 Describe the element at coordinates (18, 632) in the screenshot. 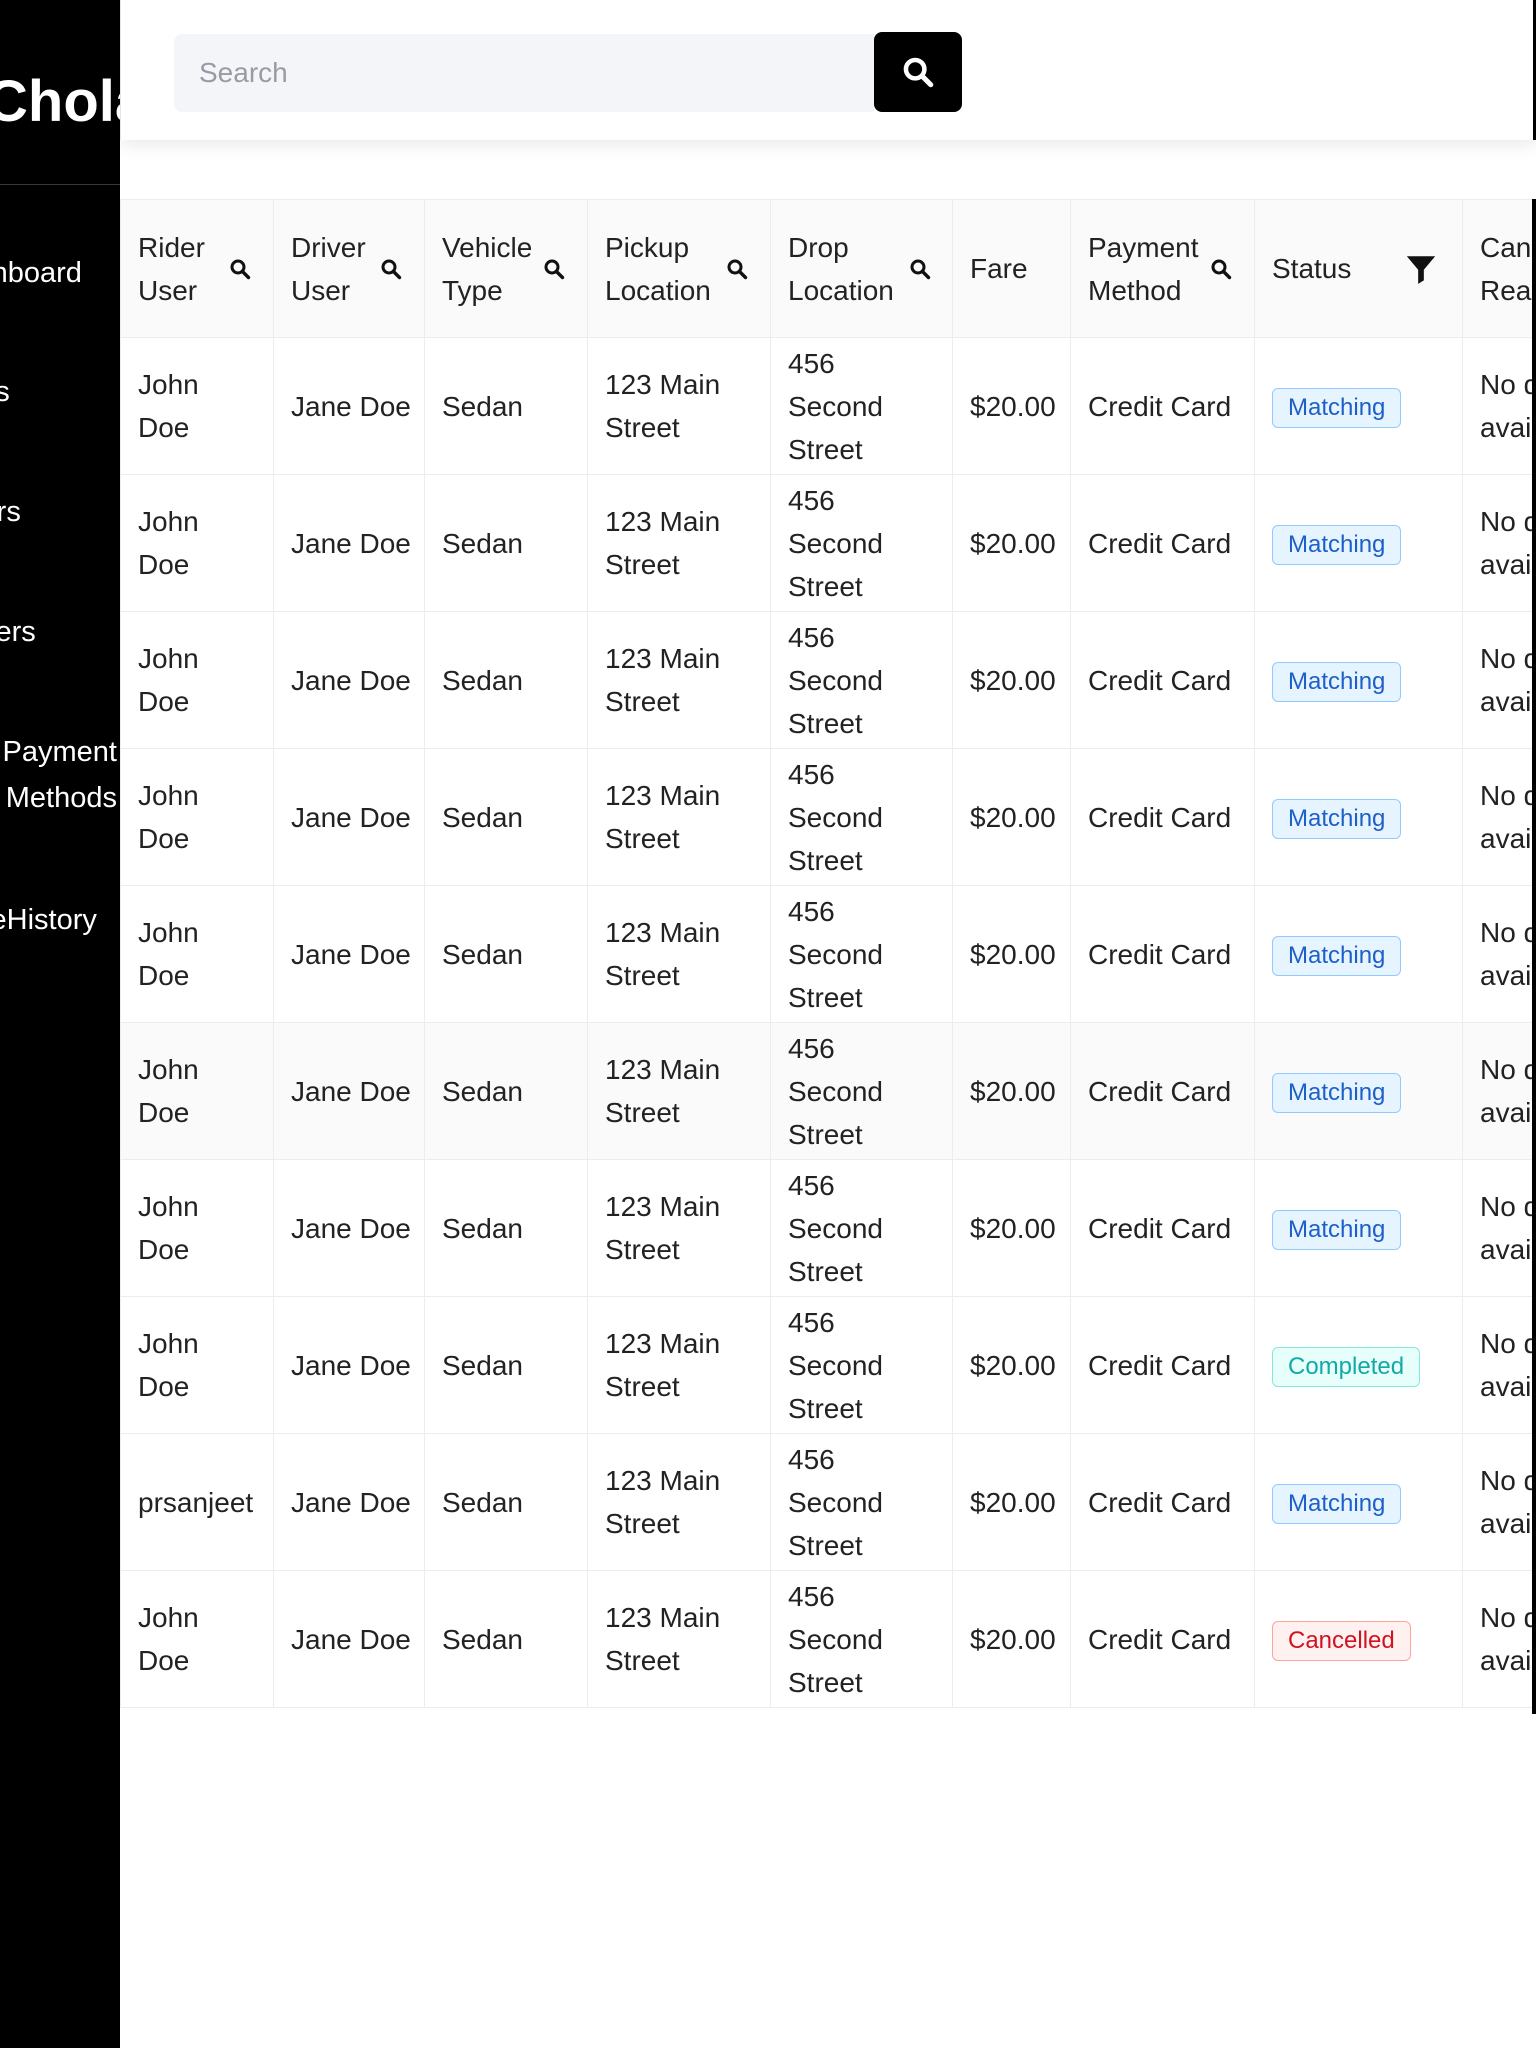

I see `sidebar-item-riders: Riders` at that location.